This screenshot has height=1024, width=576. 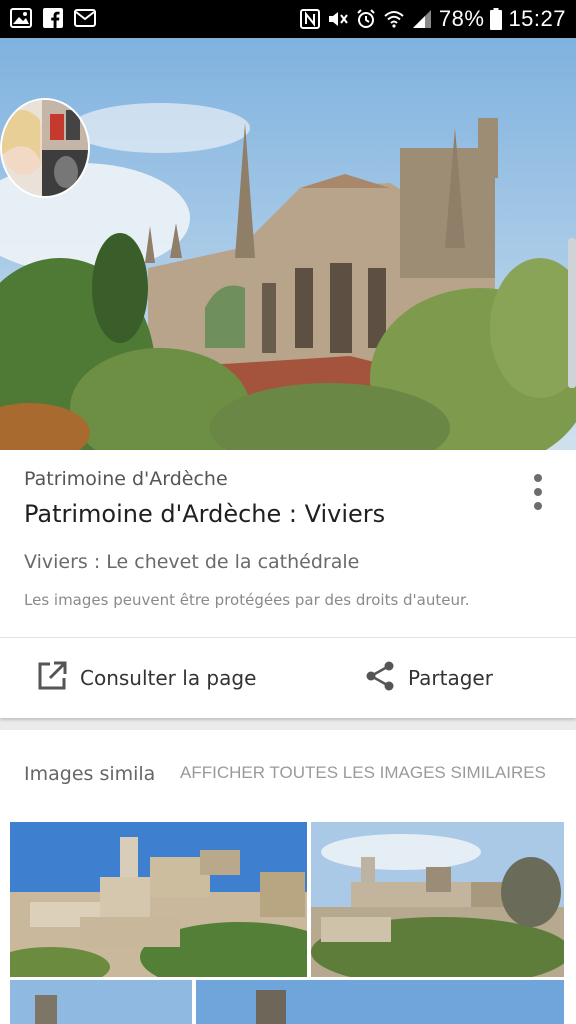 What do you see at coordinates (192, 562) in the screenshot?
I see `image-description: Viviers : Le chevet de la cathédrale` at bounding box center [192, 562].